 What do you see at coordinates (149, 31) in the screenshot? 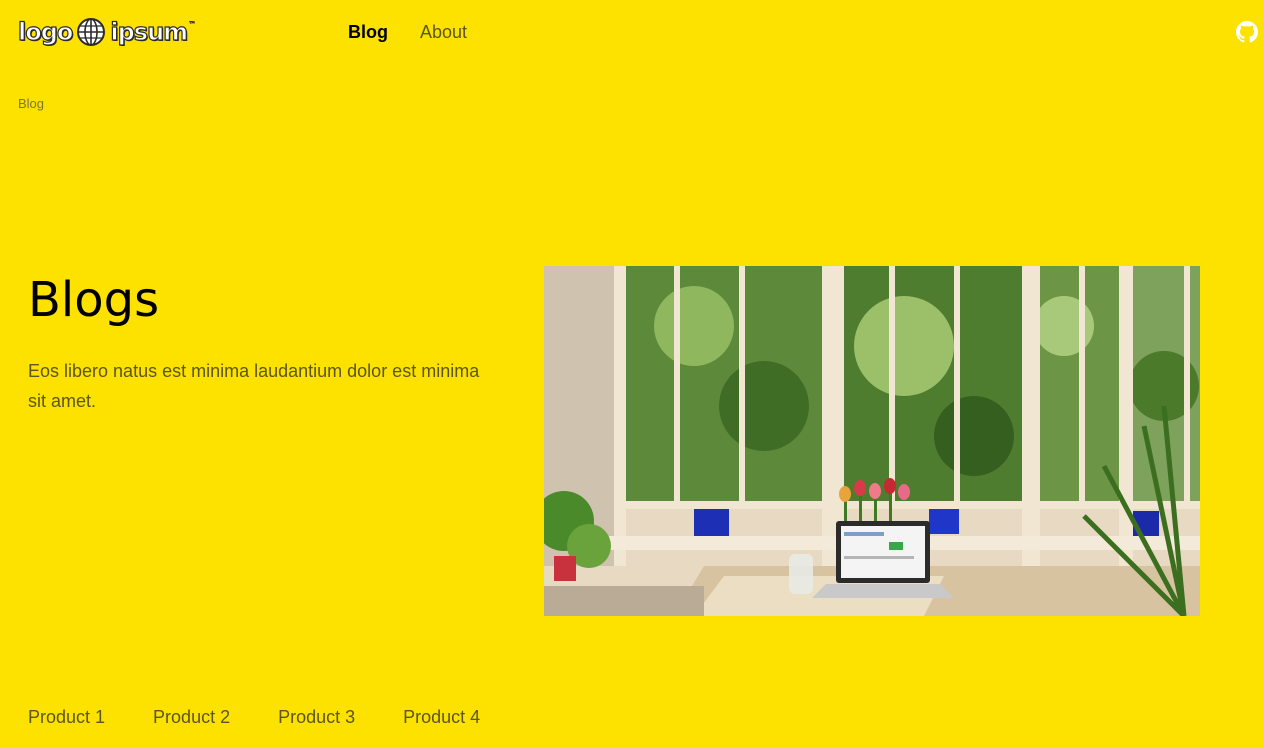
I see `logo-text-right: ipsum` at bounding box center [149, 31].